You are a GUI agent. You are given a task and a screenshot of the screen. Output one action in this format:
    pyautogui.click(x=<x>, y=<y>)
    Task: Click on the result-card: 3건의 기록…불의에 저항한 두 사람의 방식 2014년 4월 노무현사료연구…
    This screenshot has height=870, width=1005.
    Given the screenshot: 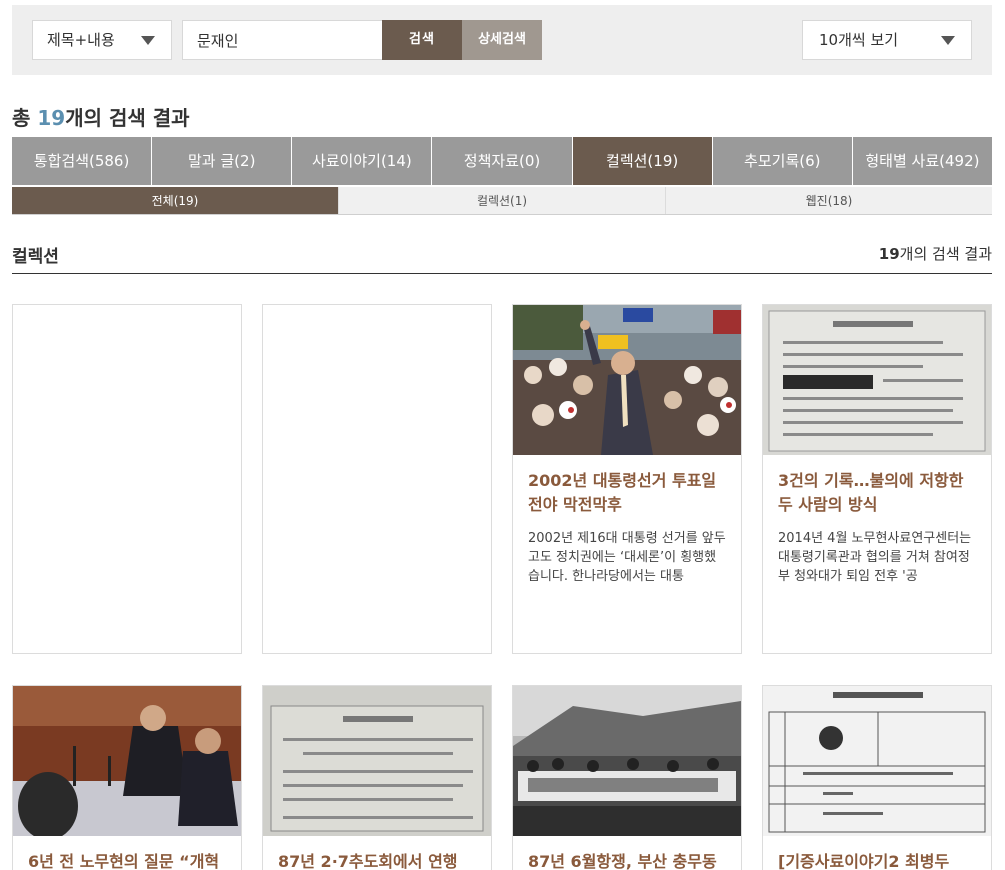 What is the action you would take?
    pyautogui.click(x=877, y=479)
    